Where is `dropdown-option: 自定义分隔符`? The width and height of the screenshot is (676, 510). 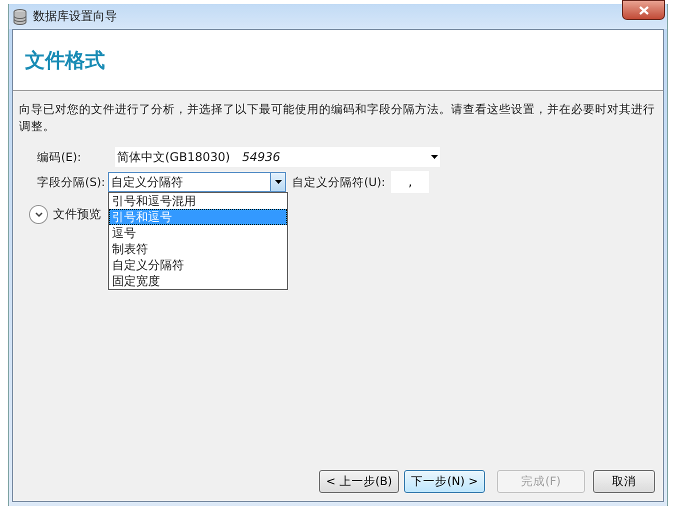 dropdown-option: 自定义分隔符 is located at coordinates (198, 265).